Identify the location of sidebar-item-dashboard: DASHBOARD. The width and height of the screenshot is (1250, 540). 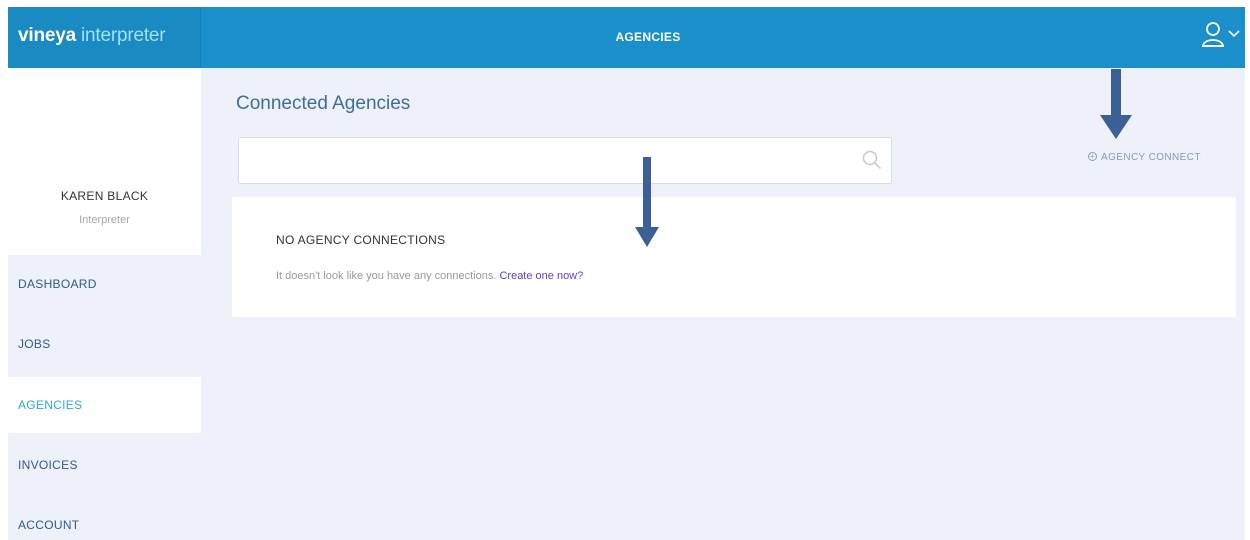
(104, 284).